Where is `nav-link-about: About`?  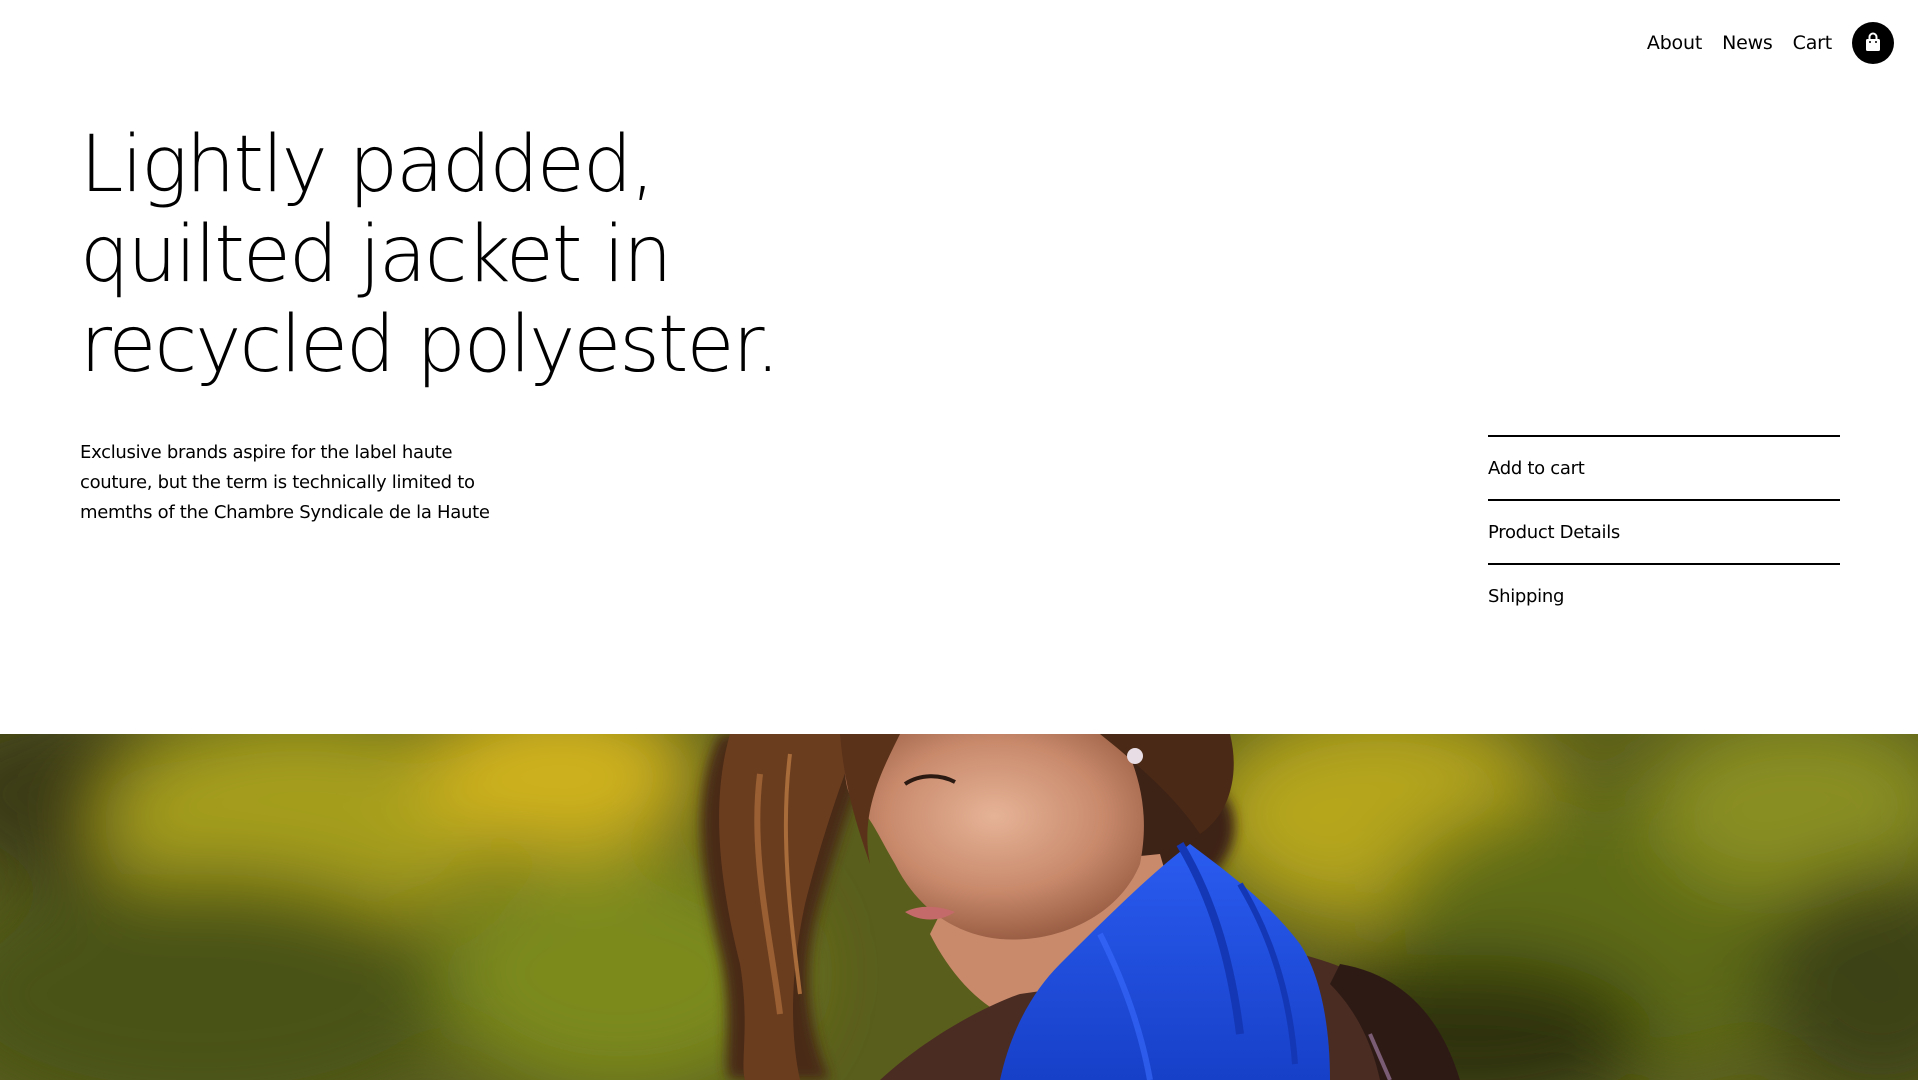 nav-link-about: About is located at coordinates (1674, 43).